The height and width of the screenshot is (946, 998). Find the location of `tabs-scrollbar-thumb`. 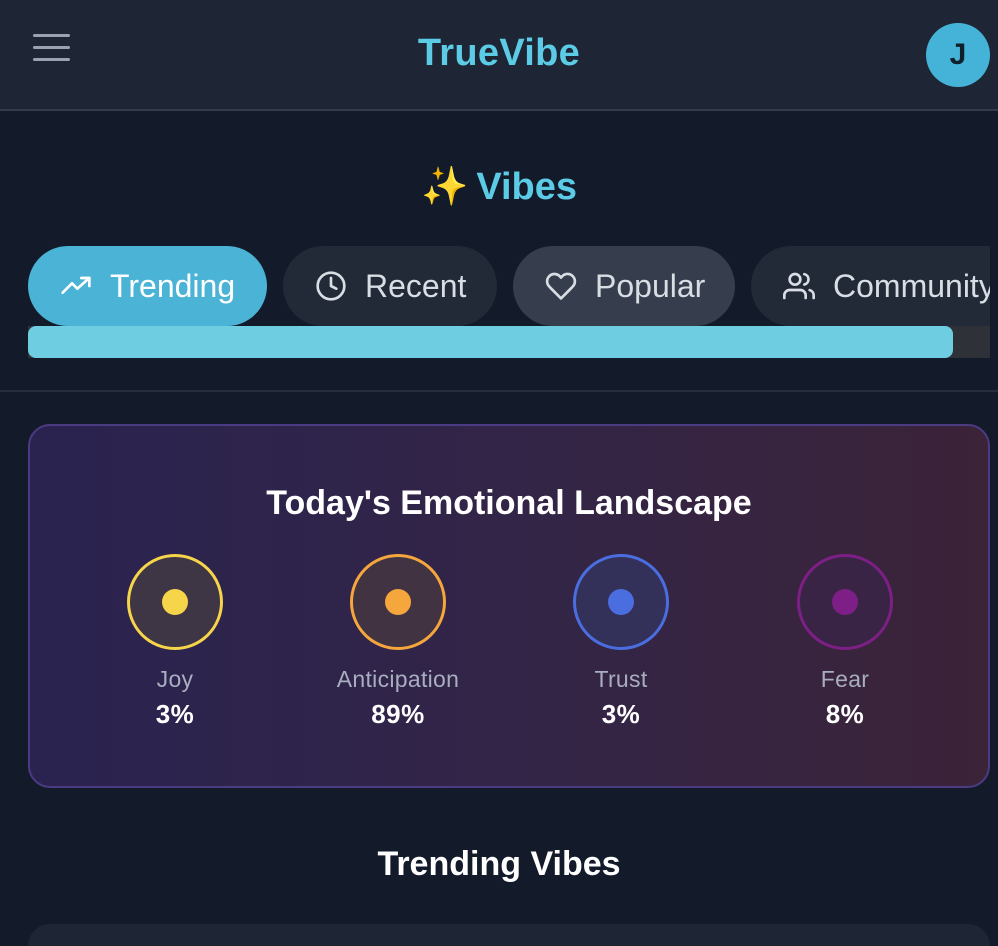

tabs-scrollbar-thumb is located at coordinates (490, 342).